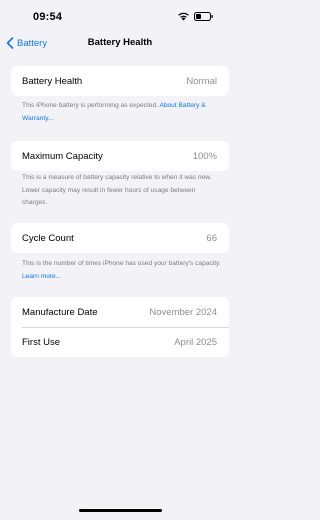  I want to click on battery-icon, so click(203, 16).